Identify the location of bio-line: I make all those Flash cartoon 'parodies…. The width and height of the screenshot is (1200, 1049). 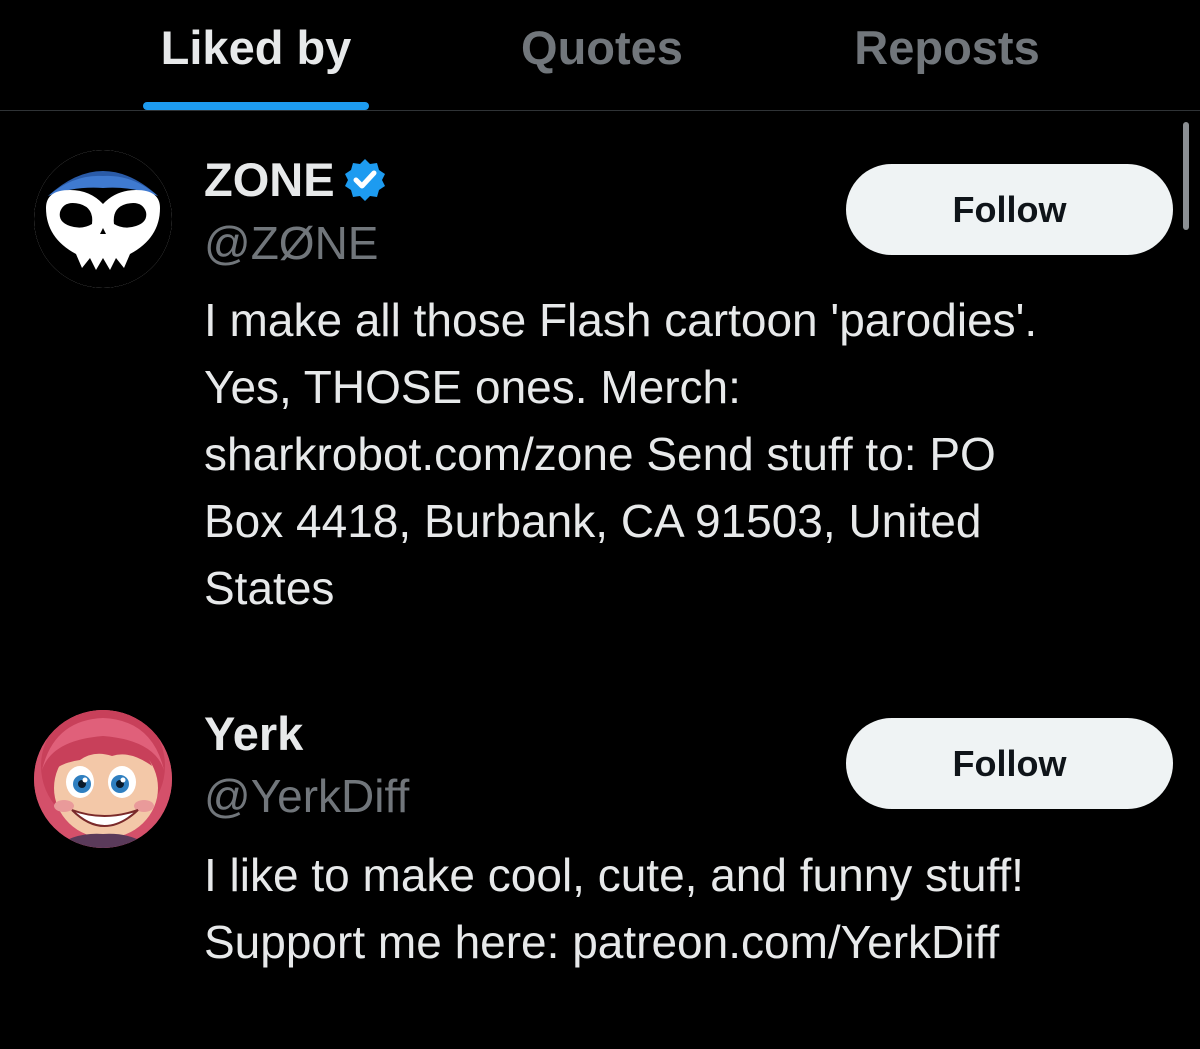
(621, 320).